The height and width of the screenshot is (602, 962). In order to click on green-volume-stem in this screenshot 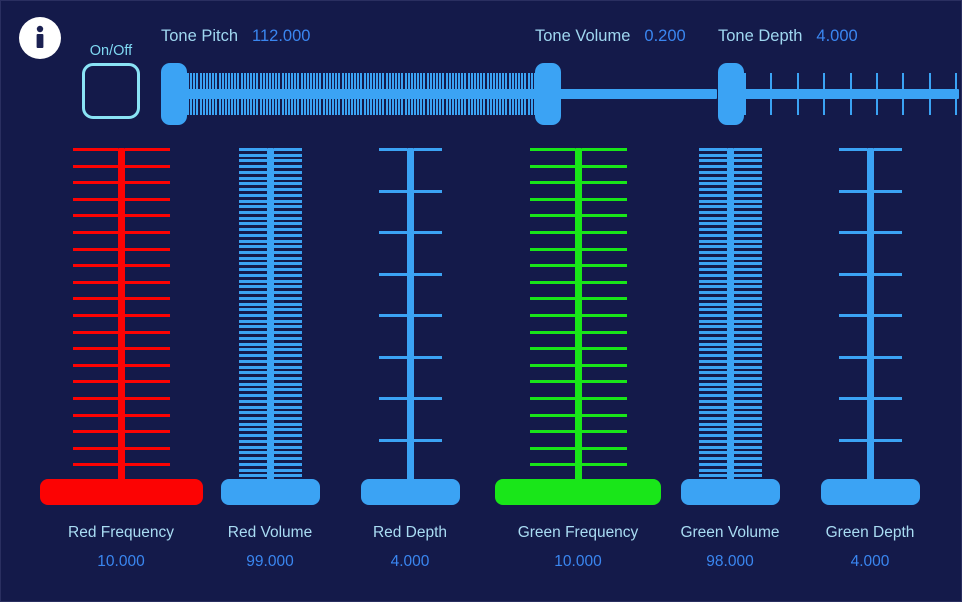, I will do `click(730, 316)`.